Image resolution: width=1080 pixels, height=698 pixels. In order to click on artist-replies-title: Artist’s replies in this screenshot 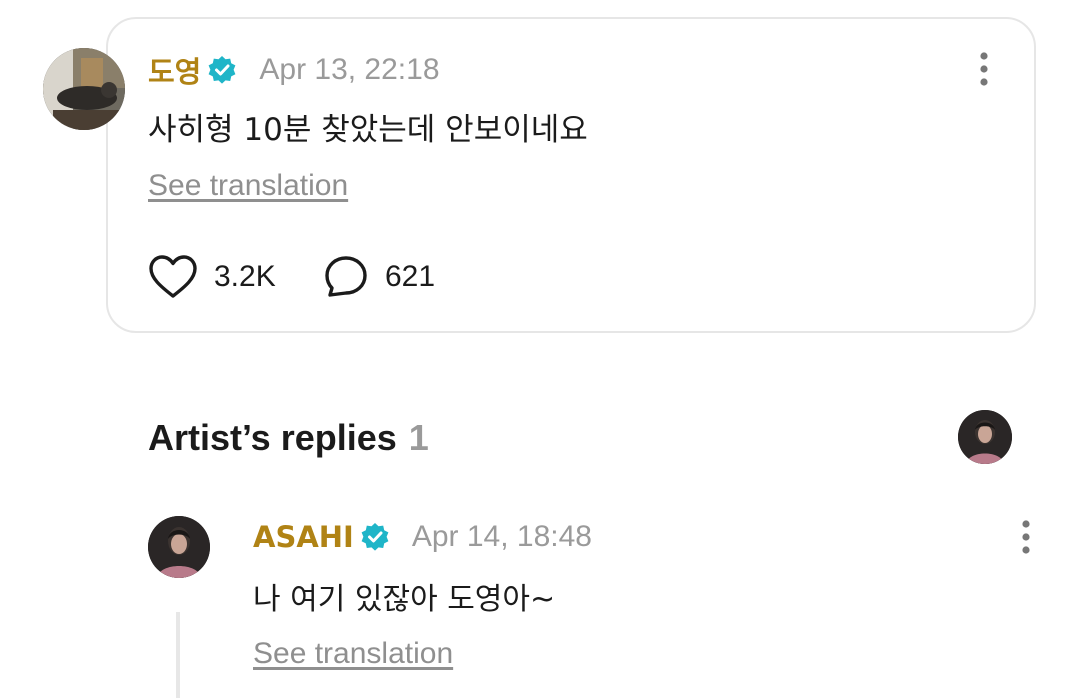, I will do `click(272, 437)`.